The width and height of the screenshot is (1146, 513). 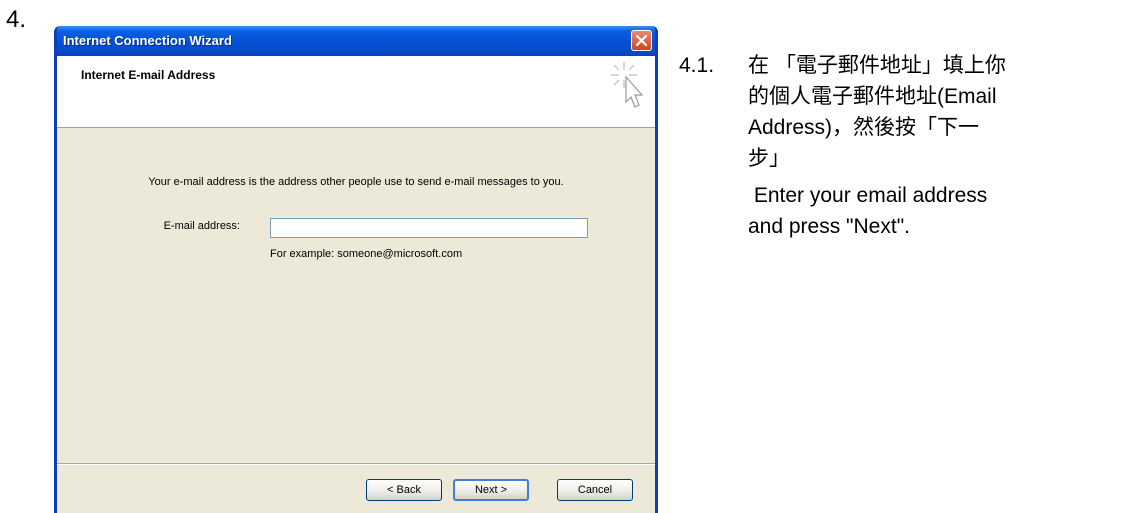 What do you see at coordinates (356, 92) in the screenshot?
I see `header-panel: Internet E-mail Address` at bounding box center [356, 92].